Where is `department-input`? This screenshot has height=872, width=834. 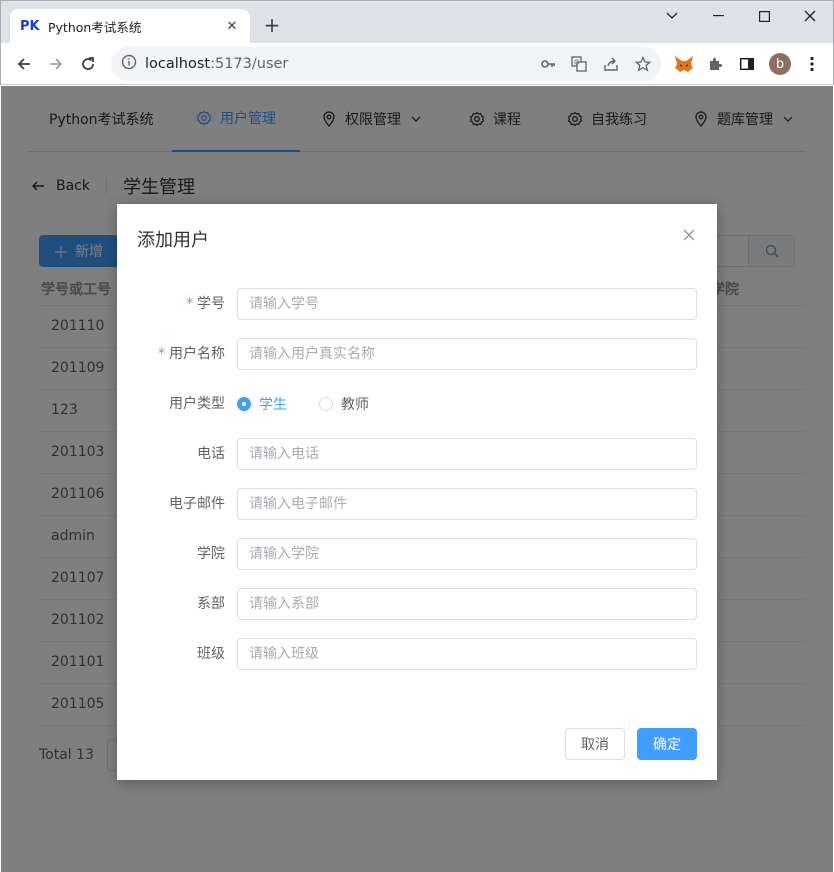
department-input is located at coordinates (467, 604).